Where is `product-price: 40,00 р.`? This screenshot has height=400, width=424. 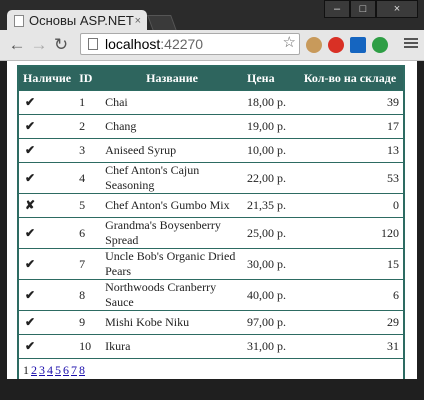
product-price: 40,00 р. is located at coordinates (270, 295).